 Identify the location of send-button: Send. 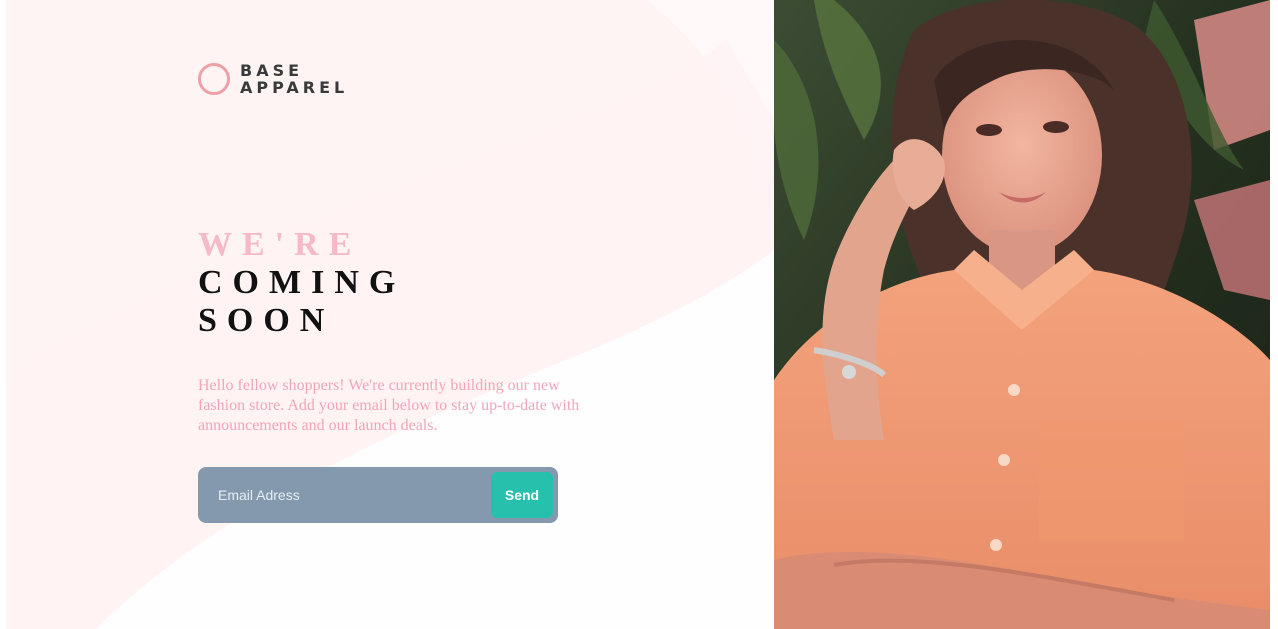
(522, 495).